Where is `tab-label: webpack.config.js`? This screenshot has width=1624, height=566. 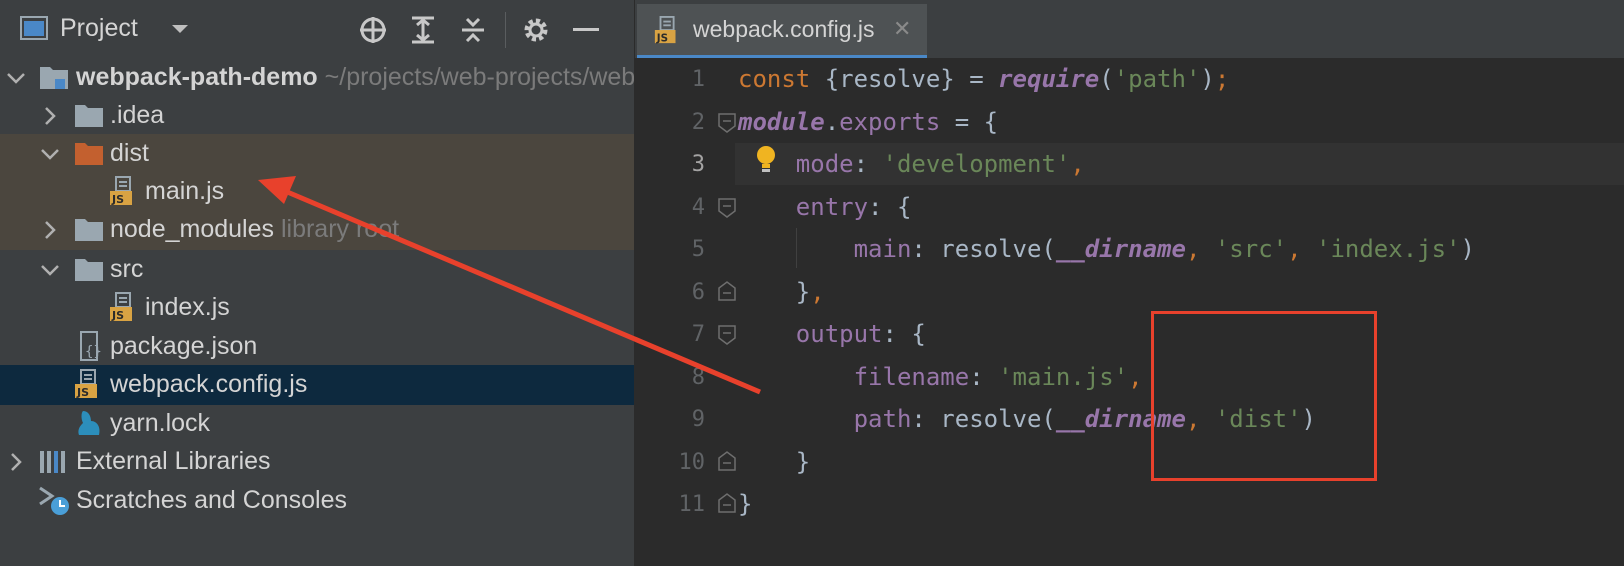
tab-label: webpack.config.js is located at coordinates (784, 29).